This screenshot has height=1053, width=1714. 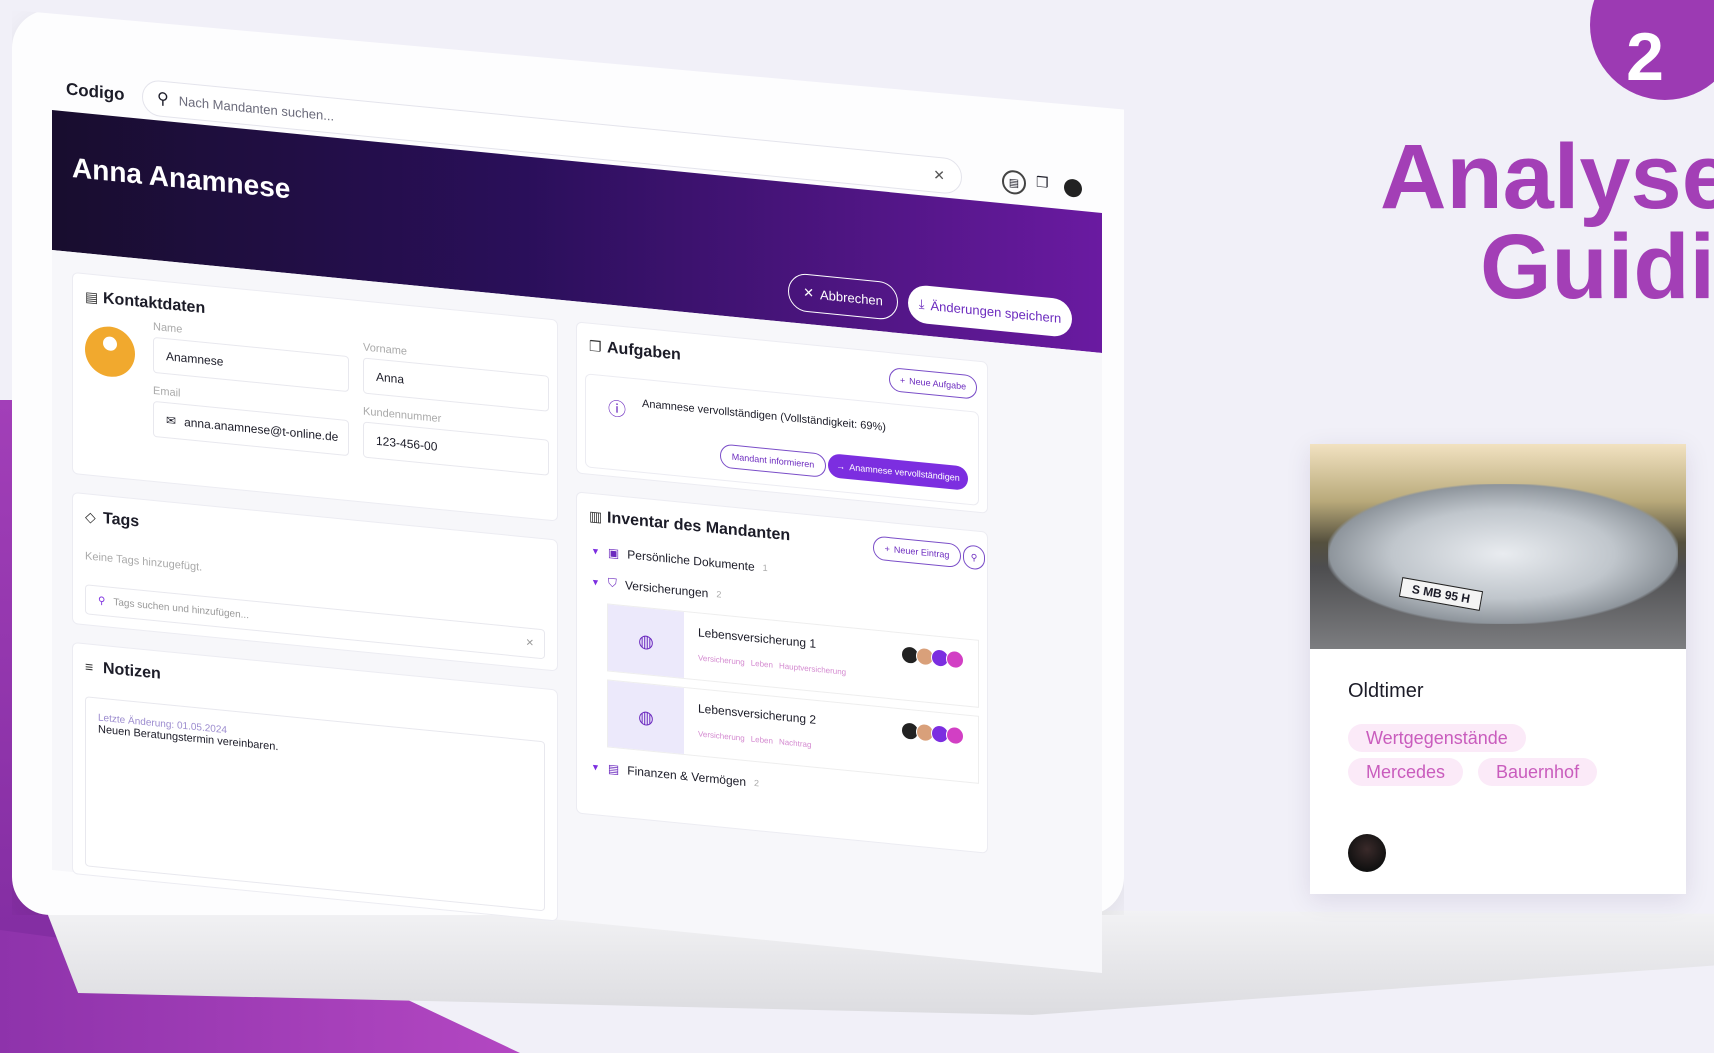 I want to click on name-label: Name, so click(x=168, y=328).